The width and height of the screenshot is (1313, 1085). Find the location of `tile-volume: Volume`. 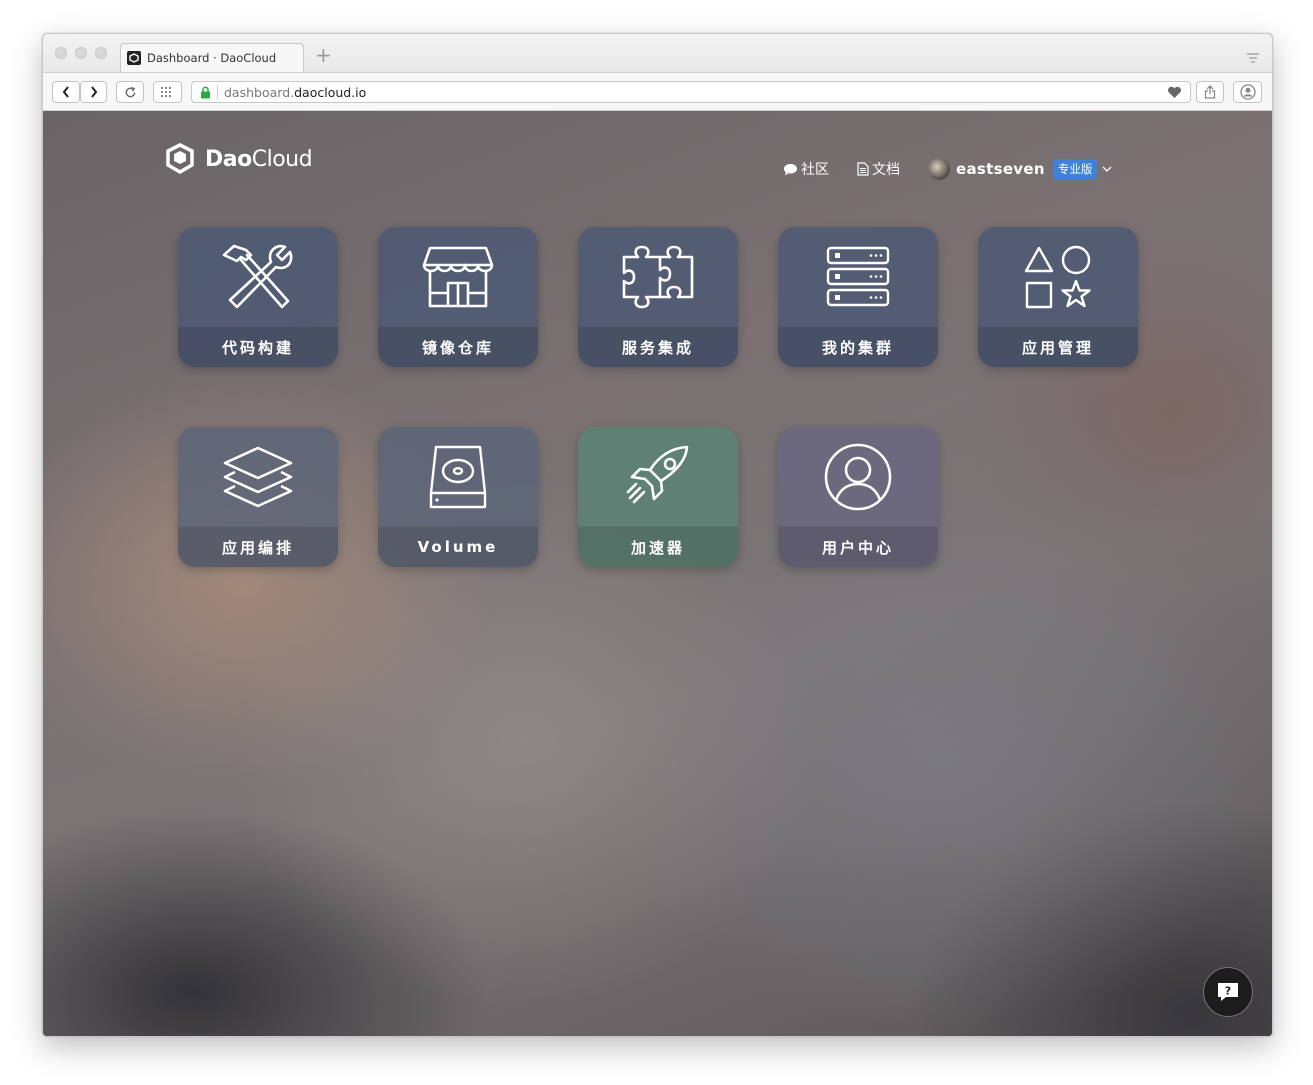

tile-volume: Volume is located at coordinates (458, 497).